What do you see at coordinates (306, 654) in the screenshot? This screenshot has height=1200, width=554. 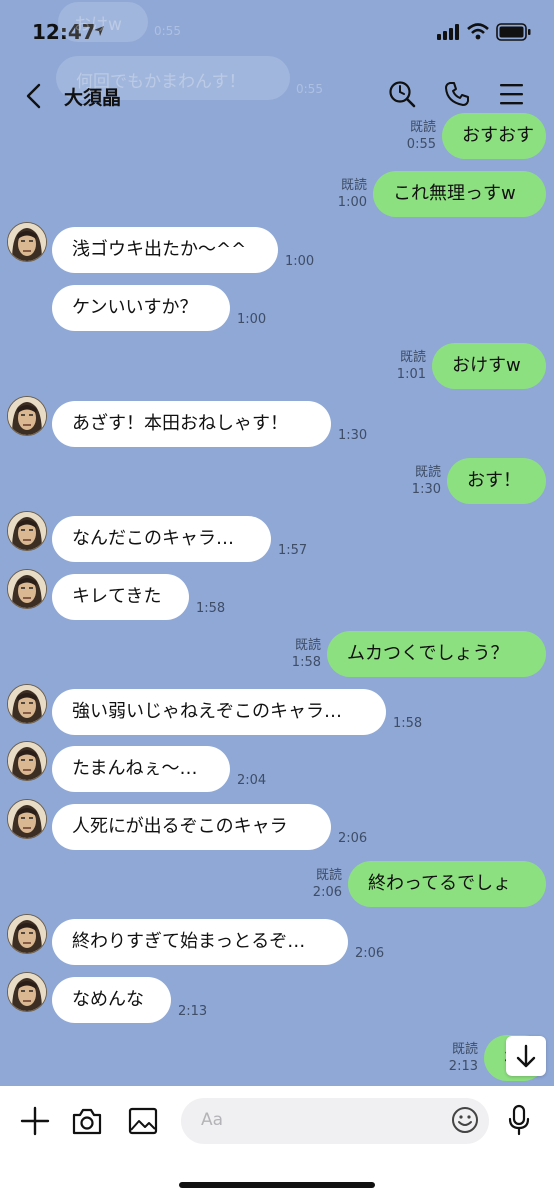 I see `message-meta: 既読 1:58` at bounding box center [306, 654].